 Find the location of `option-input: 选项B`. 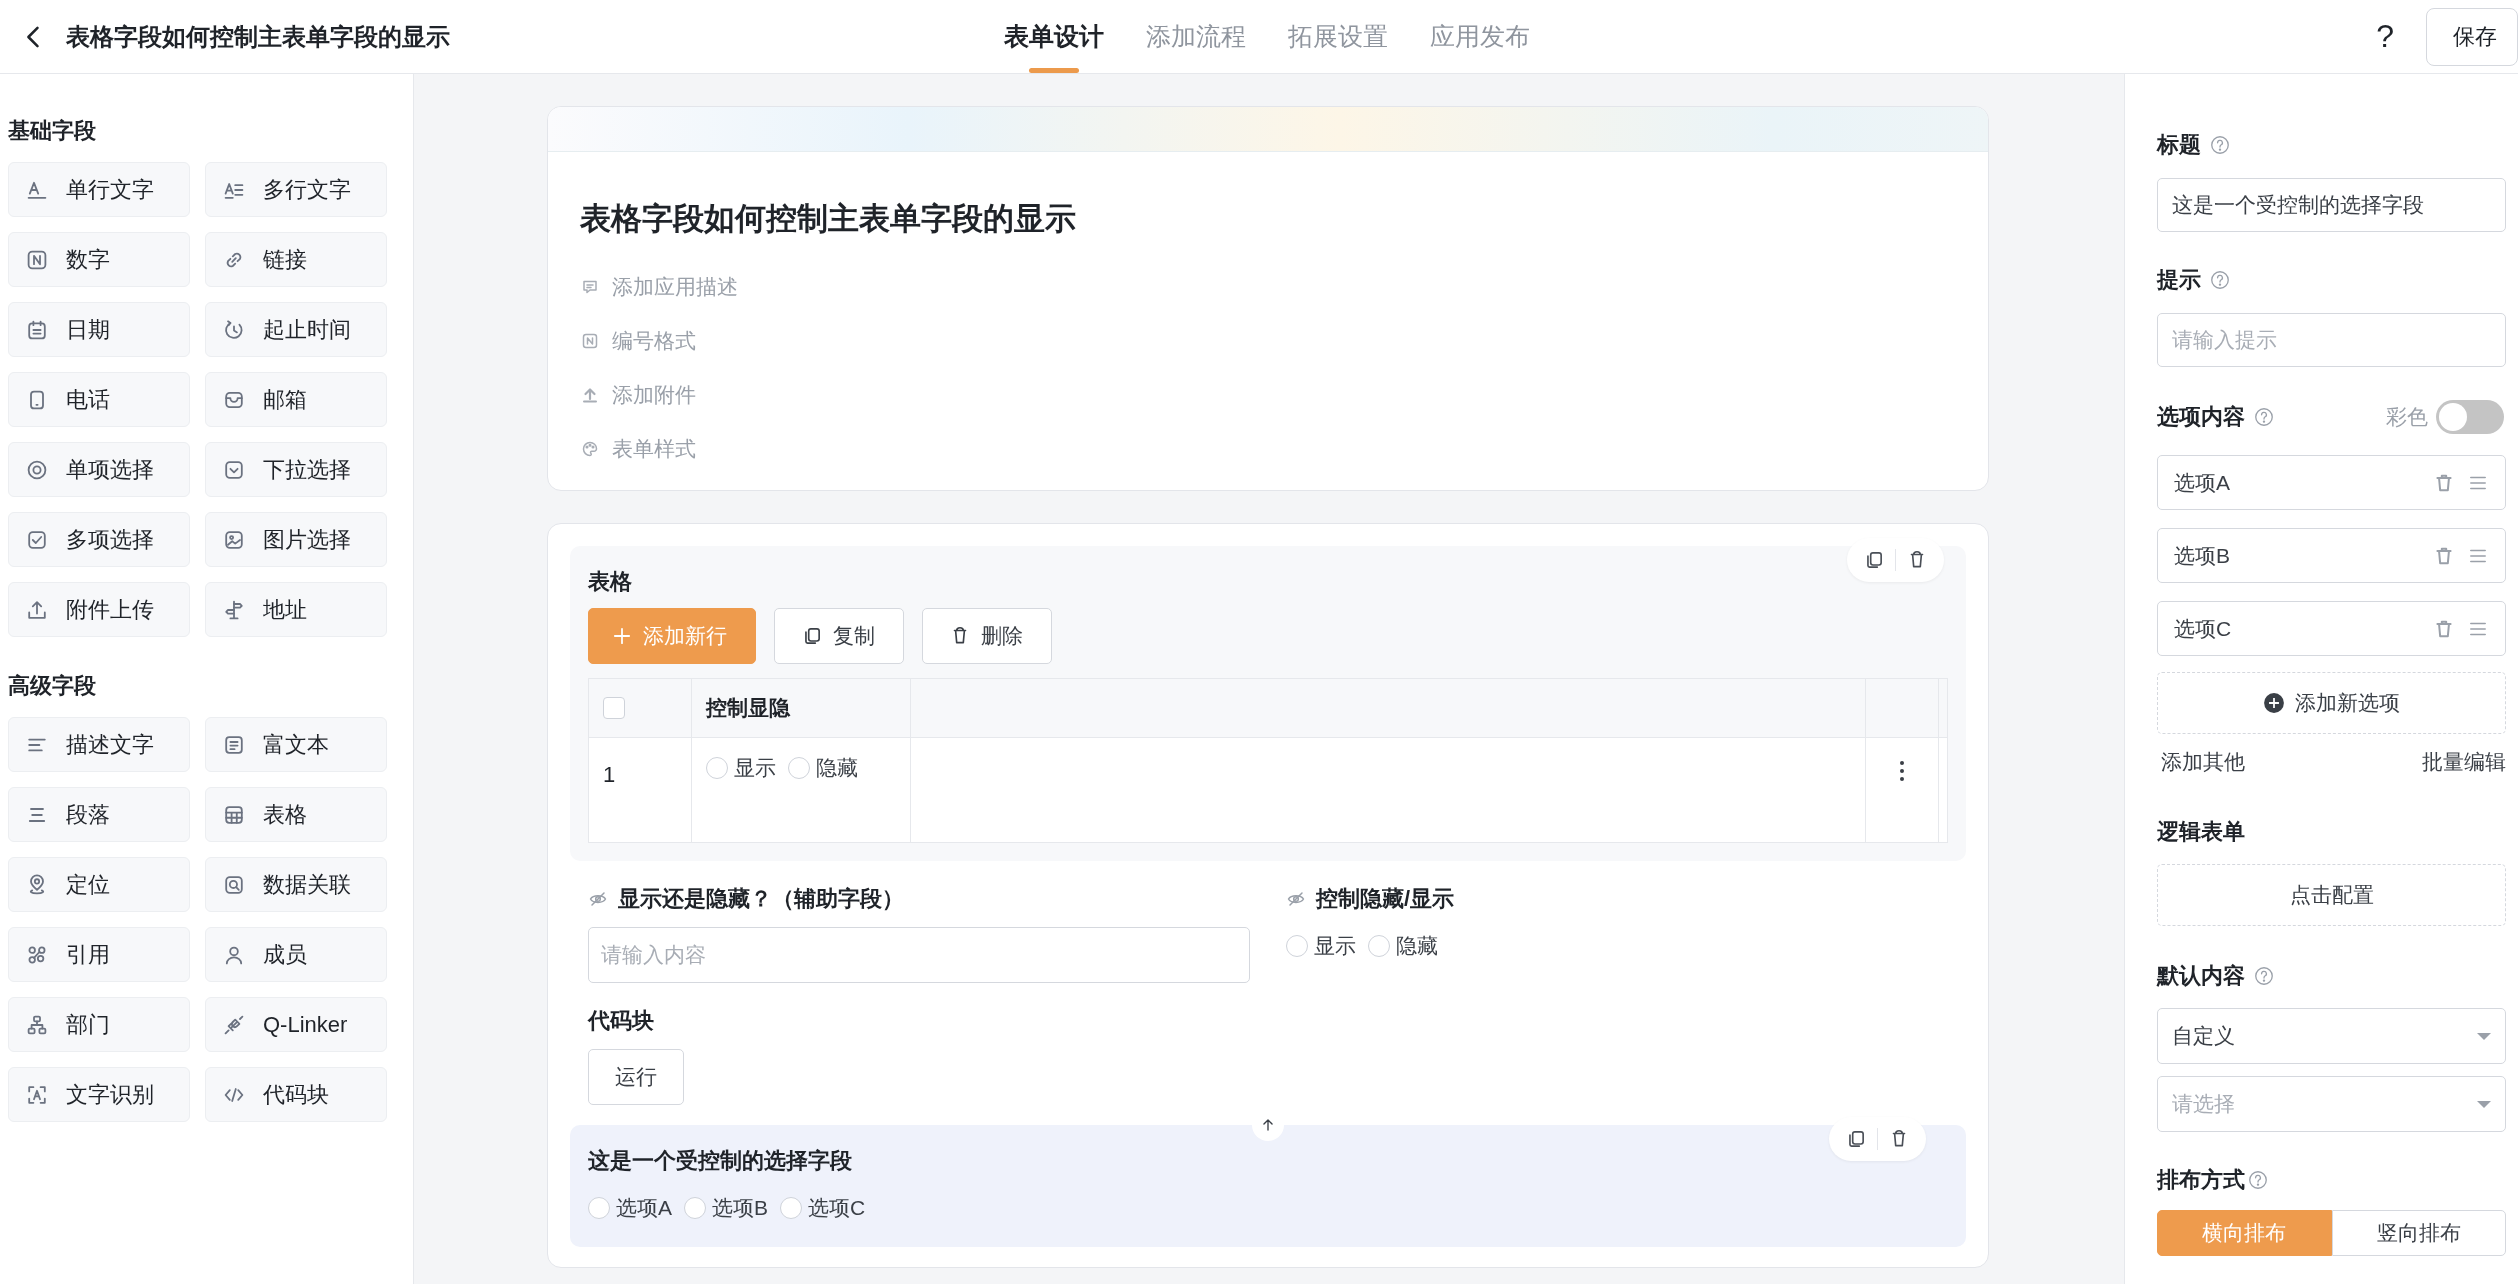

option-input: 选项B is located at coordinates (2331, 555).